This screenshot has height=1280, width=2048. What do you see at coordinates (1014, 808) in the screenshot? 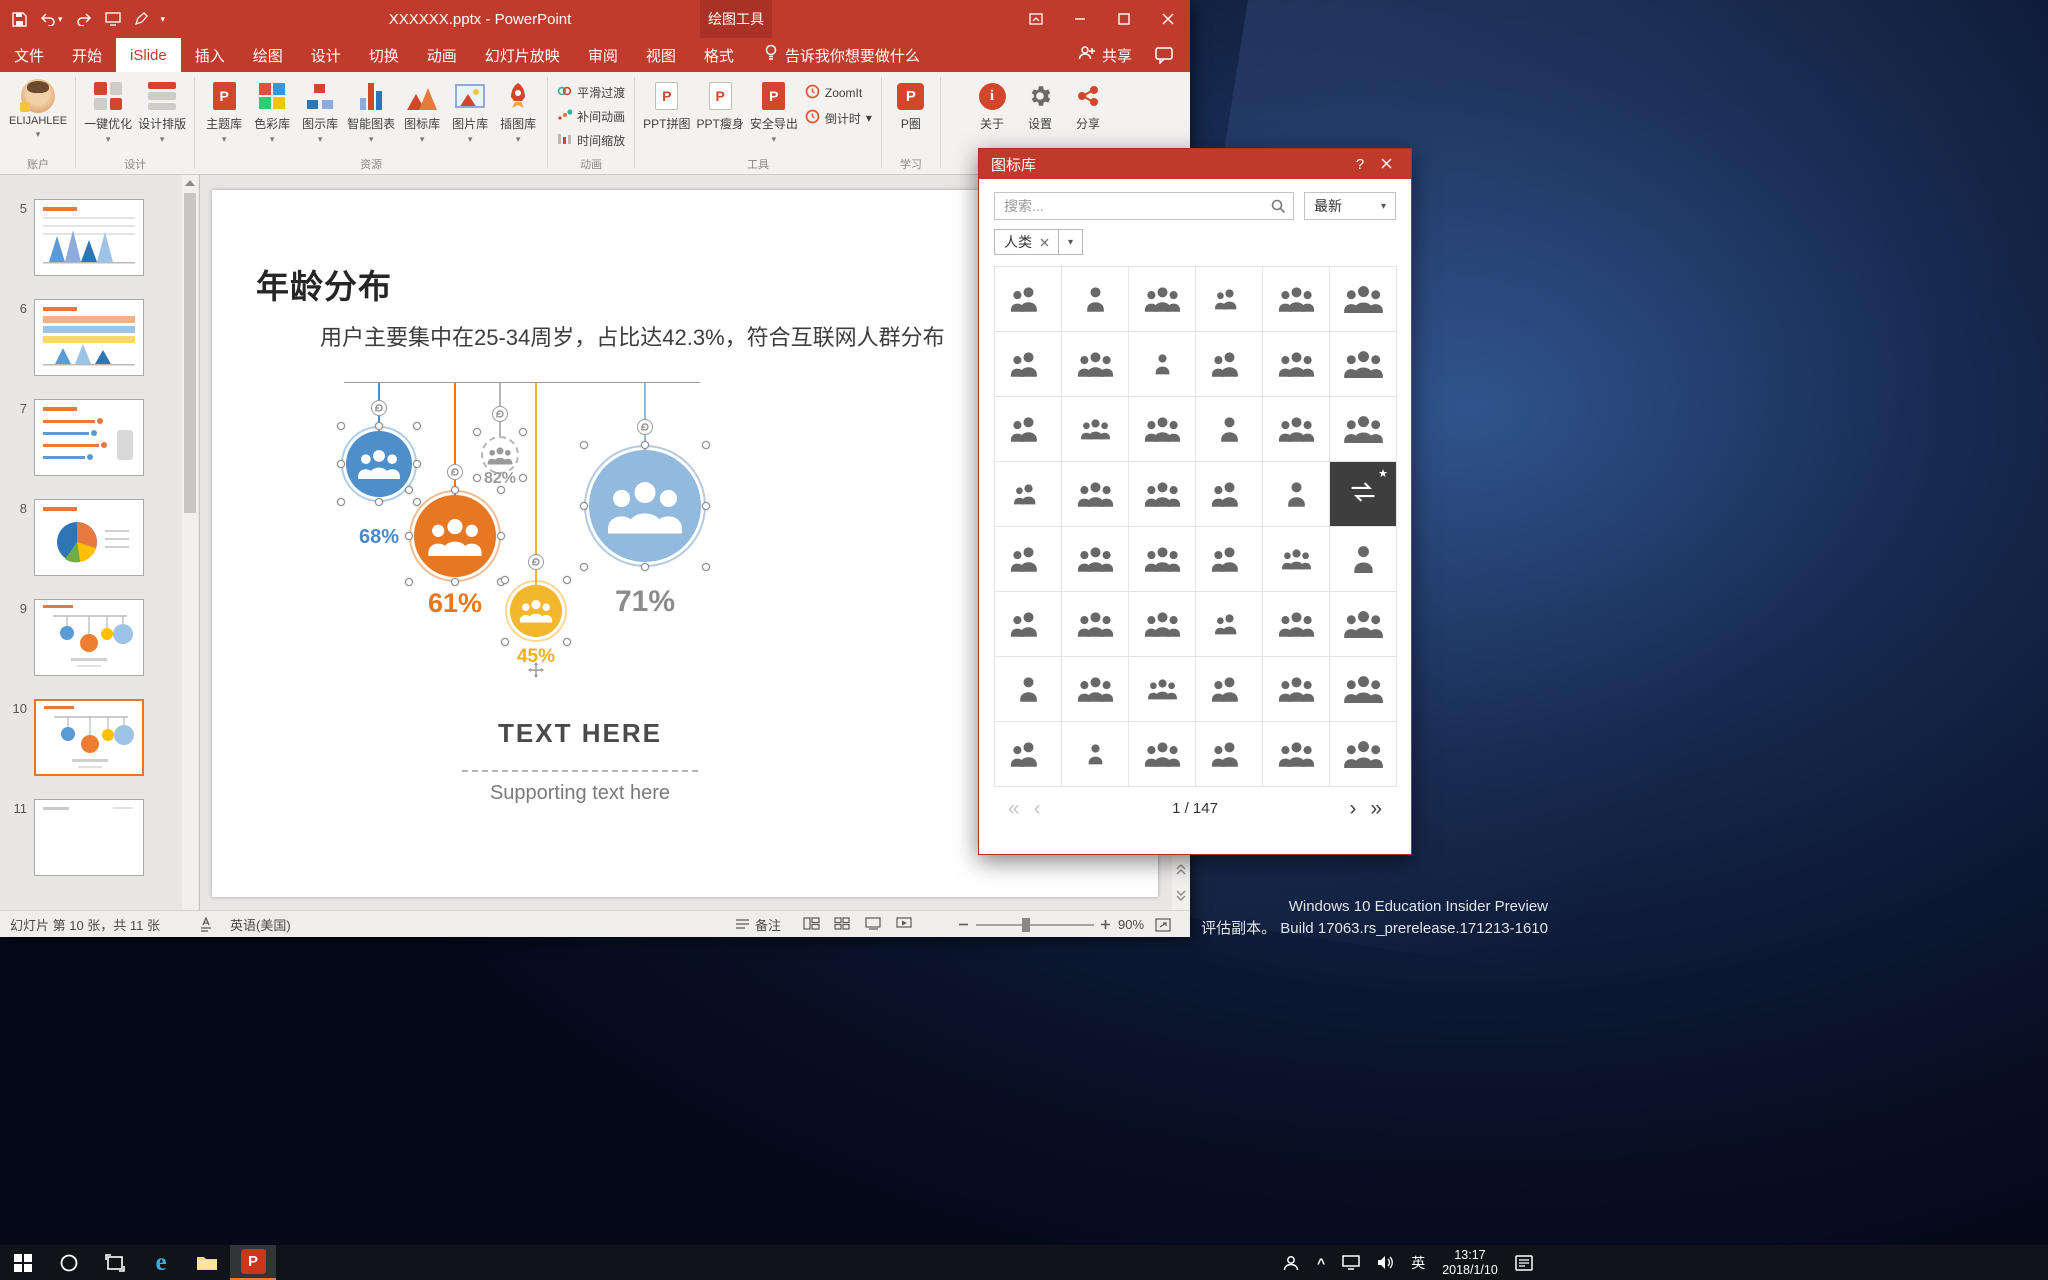
I see `first-page-button: «` at bounding box center [1014, 808].